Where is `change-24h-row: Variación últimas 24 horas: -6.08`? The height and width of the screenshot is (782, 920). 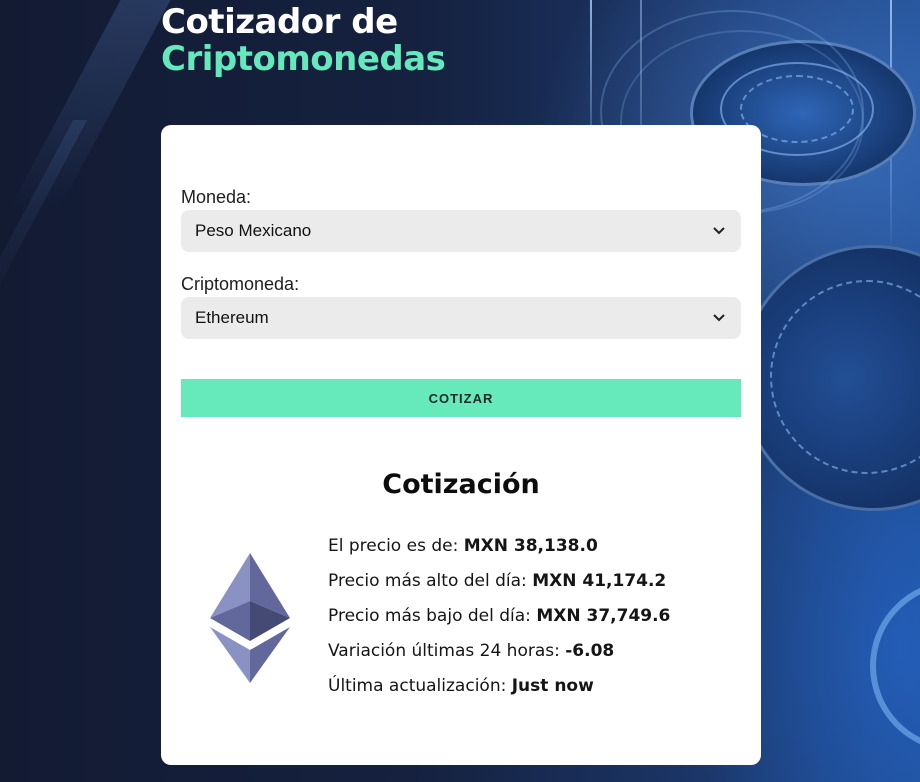
change-24h-row: Variación últimas 24 horas: -6.08 is located at coordinates (499, 651).